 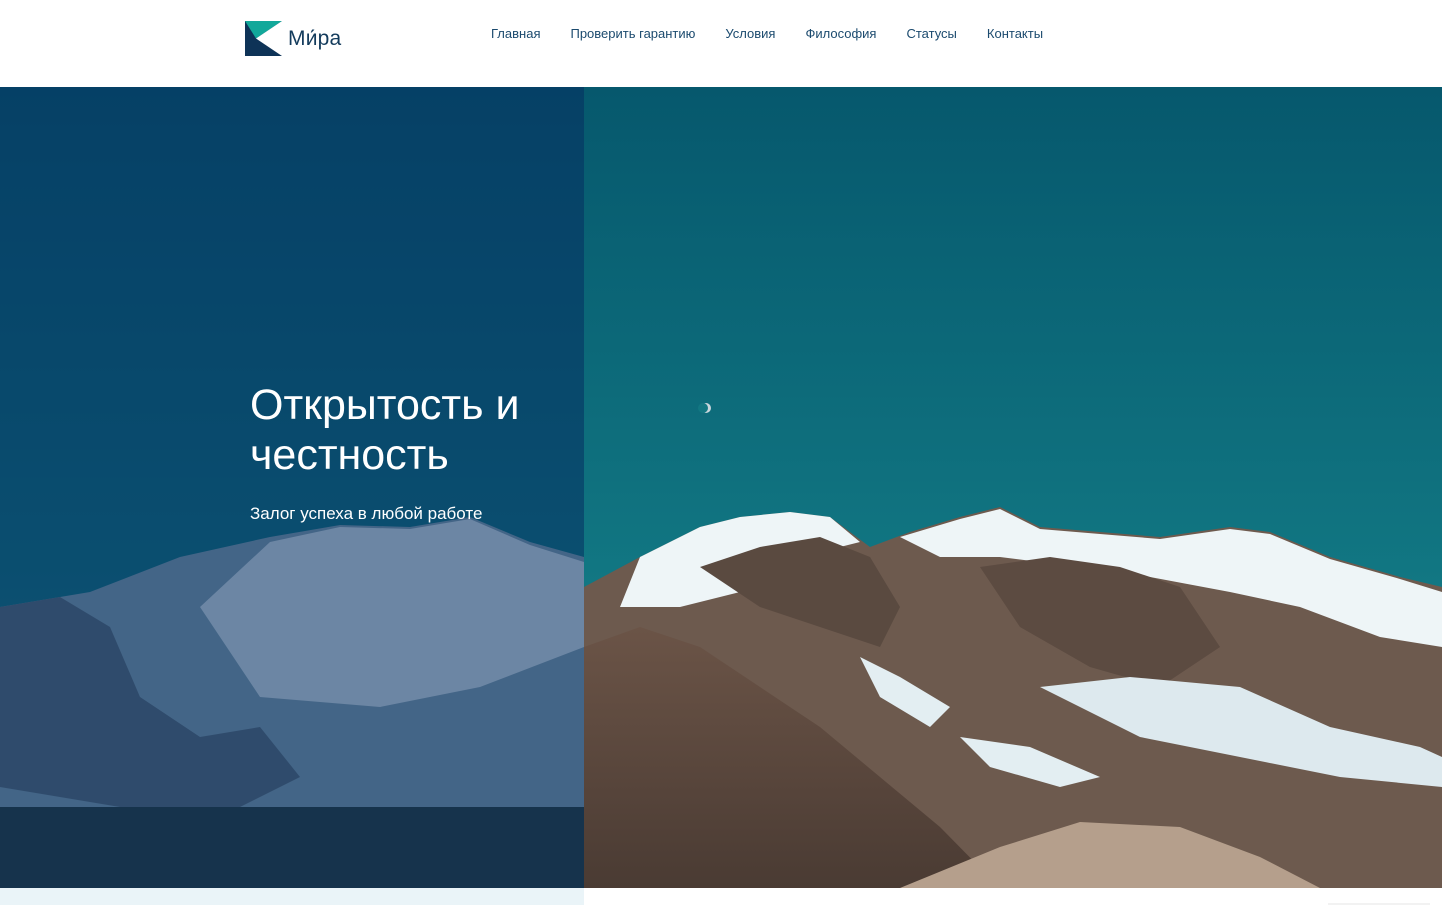 I want to click on next-section-right, so click(x=1013, y=896).